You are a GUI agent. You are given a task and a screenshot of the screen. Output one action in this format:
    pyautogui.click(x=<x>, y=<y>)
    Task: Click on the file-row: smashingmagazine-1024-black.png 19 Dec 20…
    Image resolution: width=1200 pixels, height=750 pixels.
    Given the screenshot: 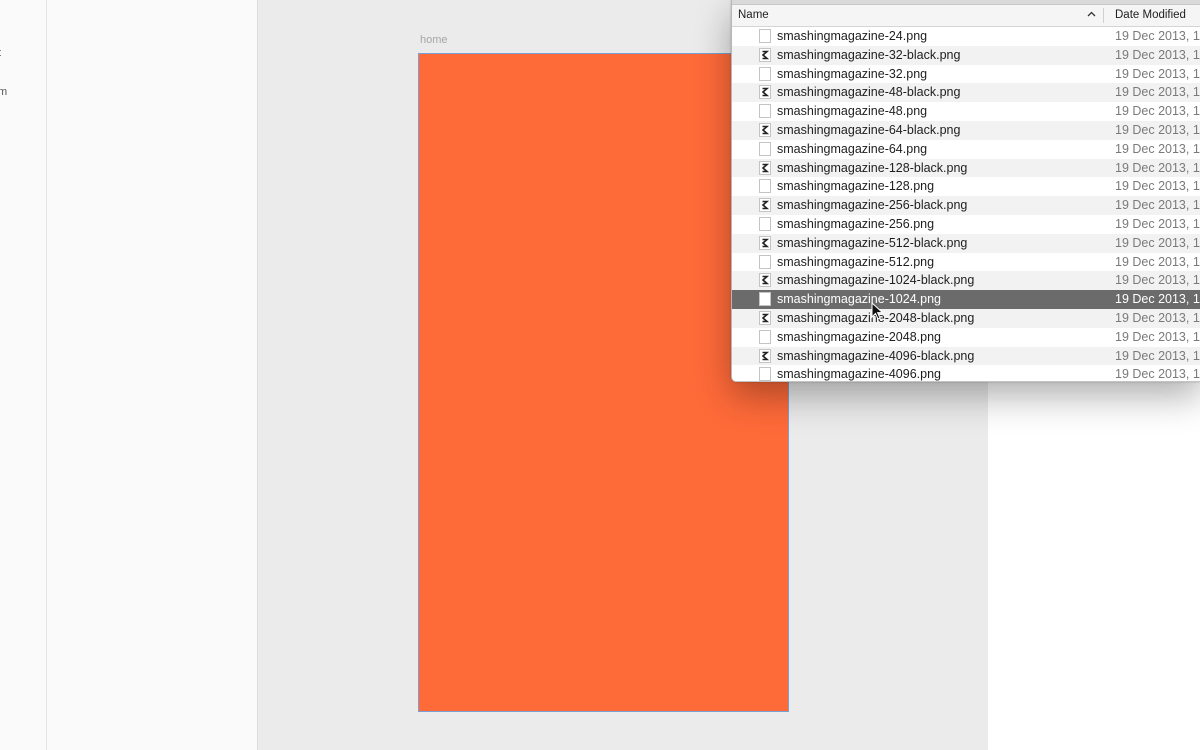 What is the action you would take?
    pyautogui.click(x=966, y=281)
    